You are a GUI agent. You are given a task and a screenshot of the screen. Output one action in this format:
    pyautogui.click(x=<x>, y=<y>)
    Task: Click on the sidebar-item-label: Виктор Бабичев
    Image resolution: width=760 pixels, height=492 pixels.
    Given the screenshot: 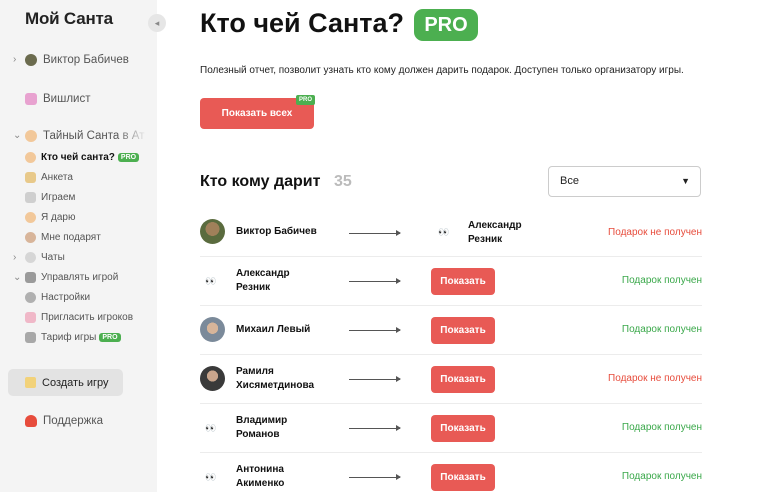 What is the action you would take?
    pyautogui.click(x=86, y=60)
    